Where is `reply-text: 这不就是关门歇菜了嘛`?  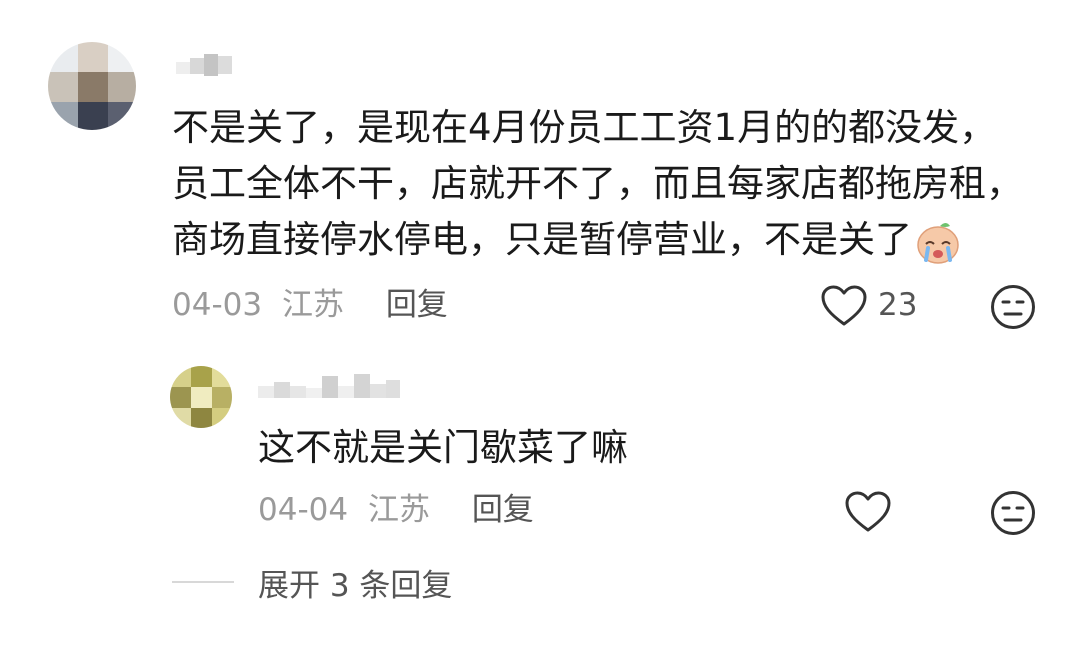
reply-text: 这不就是关门歇菜了嘛 is located at coordinates (443, 447).